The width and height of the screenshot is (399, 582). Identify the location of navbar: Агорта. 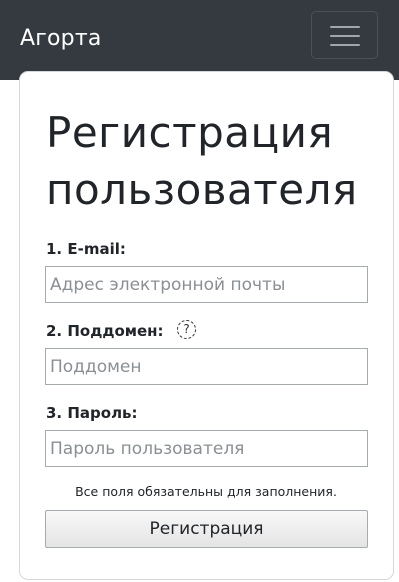
(199, 40).